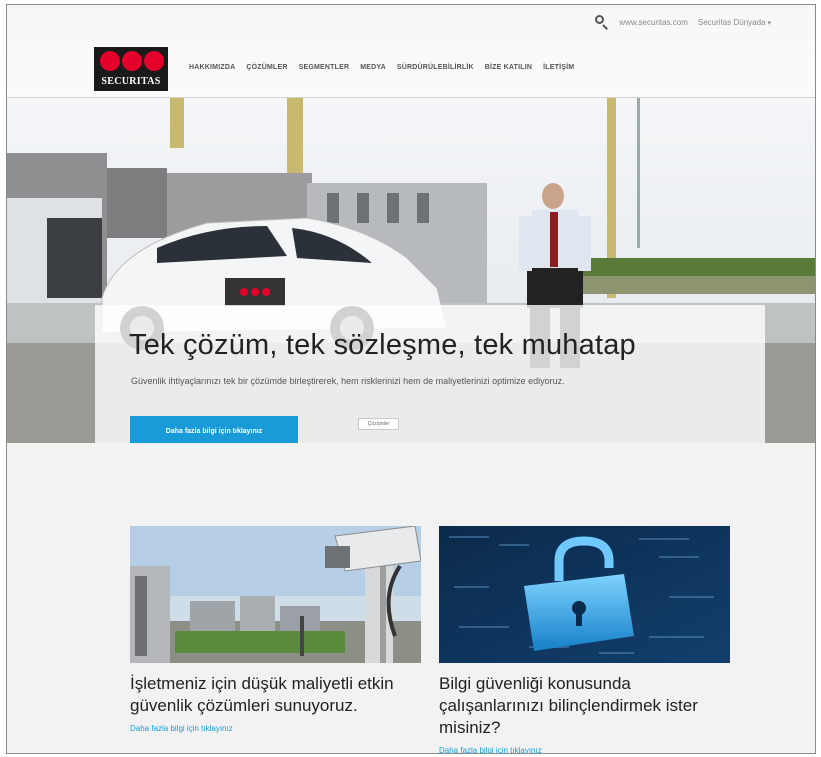 The image size is (821, 757). I want to click on securitas-logo: SECURITAS, so click(131, 69).